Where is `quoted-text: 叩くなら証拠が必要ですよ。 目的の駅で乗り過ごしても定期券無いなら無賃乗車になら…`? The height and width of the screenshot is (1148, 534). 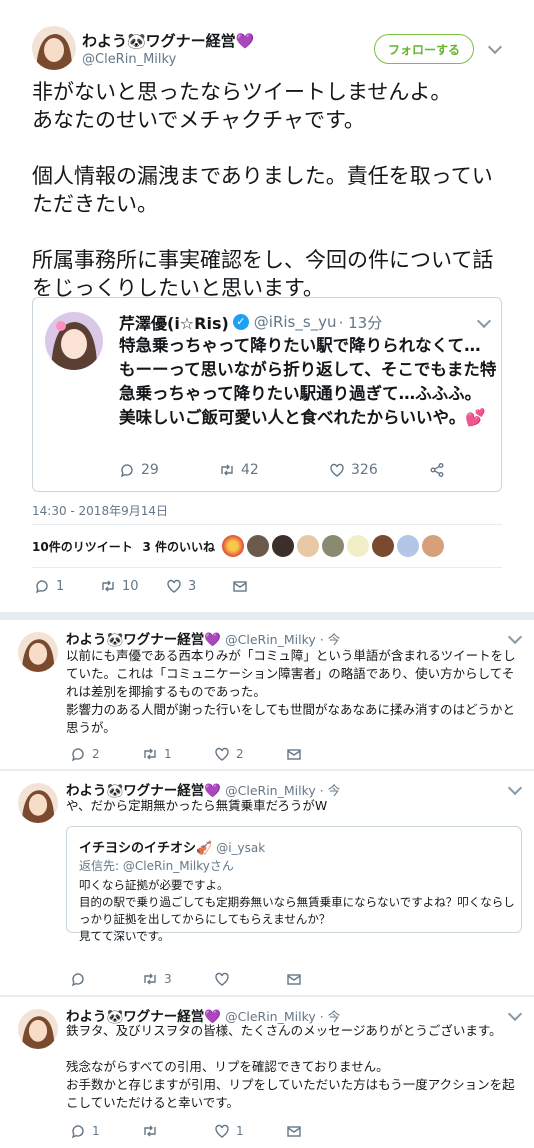
quoted-text: 叩くなら証拠が必要ですよ。 目的の駅で乗り過ごしても定期券無いなら無賃乗車になら… is located at coordinates (297, 910).